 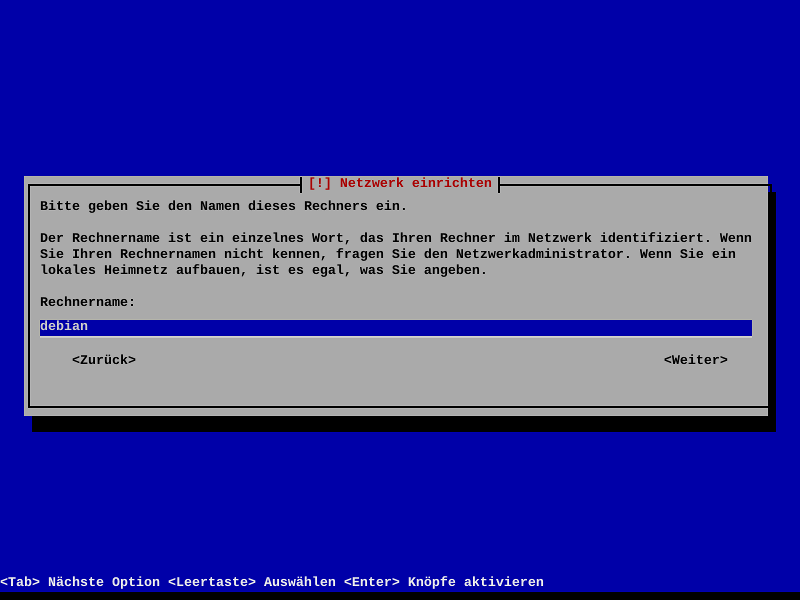 I want to click on dialog-title: [!] Netzwerk einrichten, so click(x=400, y=185).